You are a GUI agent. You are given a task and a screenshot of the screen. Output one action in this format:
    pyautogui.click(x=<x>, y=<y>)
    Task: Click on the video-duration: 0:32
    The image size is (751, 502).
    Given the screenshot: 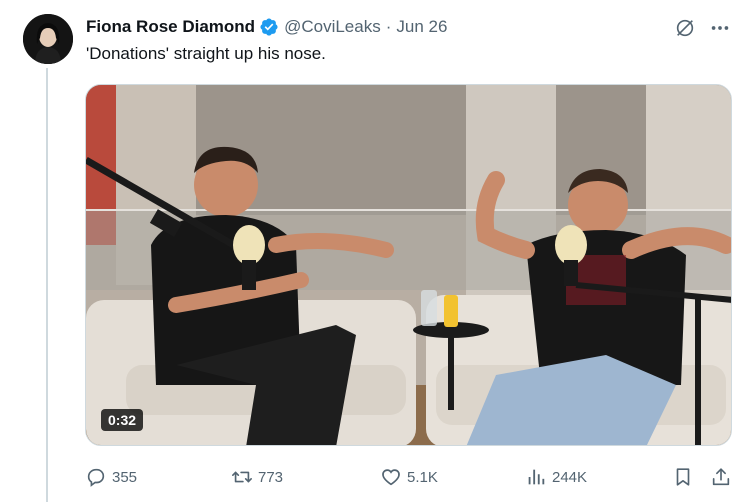 What is the action you would take?
    pyautogui.click(x=122, y=420)
    